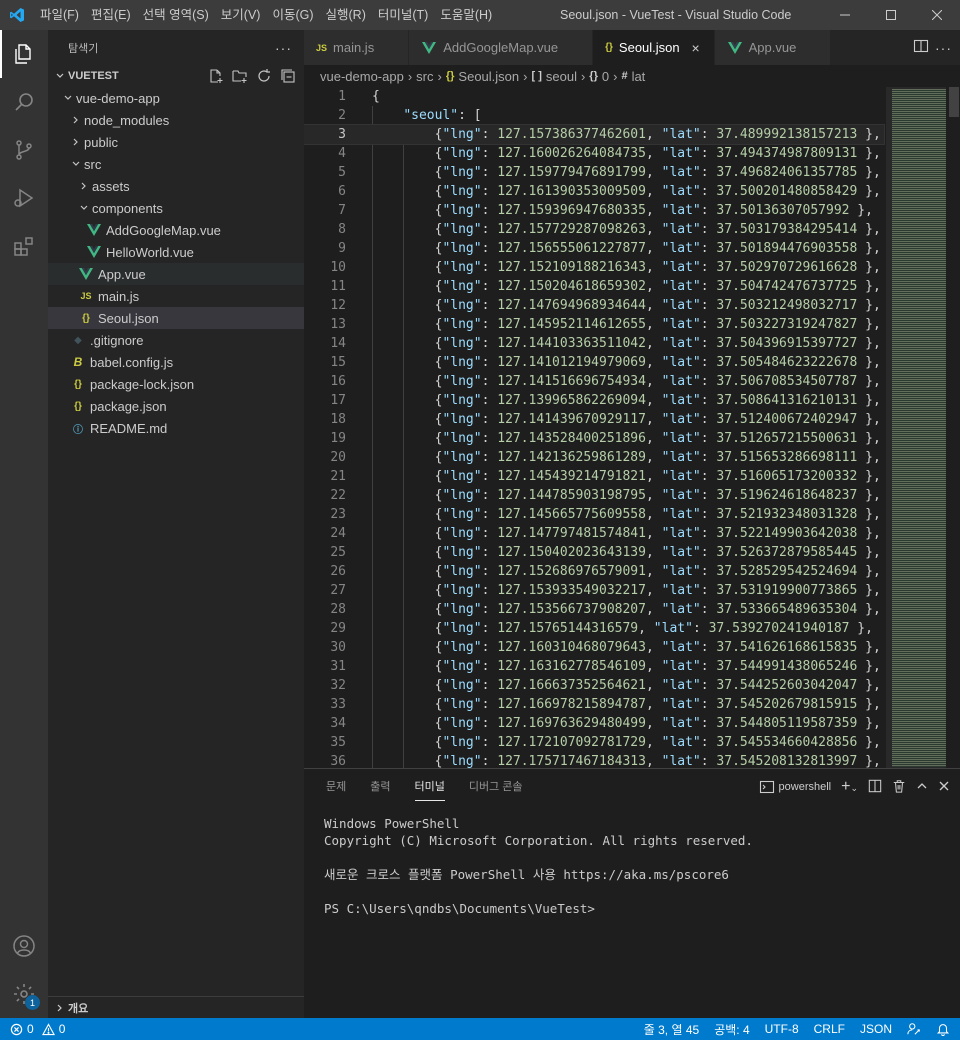  Describe the element at coordinates (338, 457) in the screenshot. I see `line-number: 20` at that location.